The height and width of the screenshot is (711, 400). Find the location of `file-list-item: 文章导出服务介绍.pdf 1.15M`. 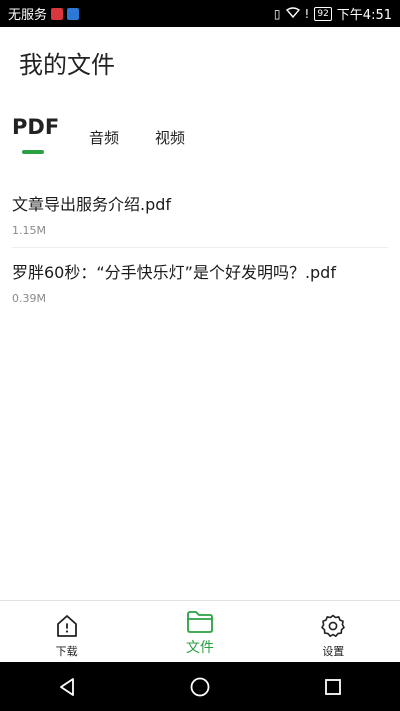

file-list-item: 文章导出服务介绍.pdf 1.15M is located at coordinates (200, 214).